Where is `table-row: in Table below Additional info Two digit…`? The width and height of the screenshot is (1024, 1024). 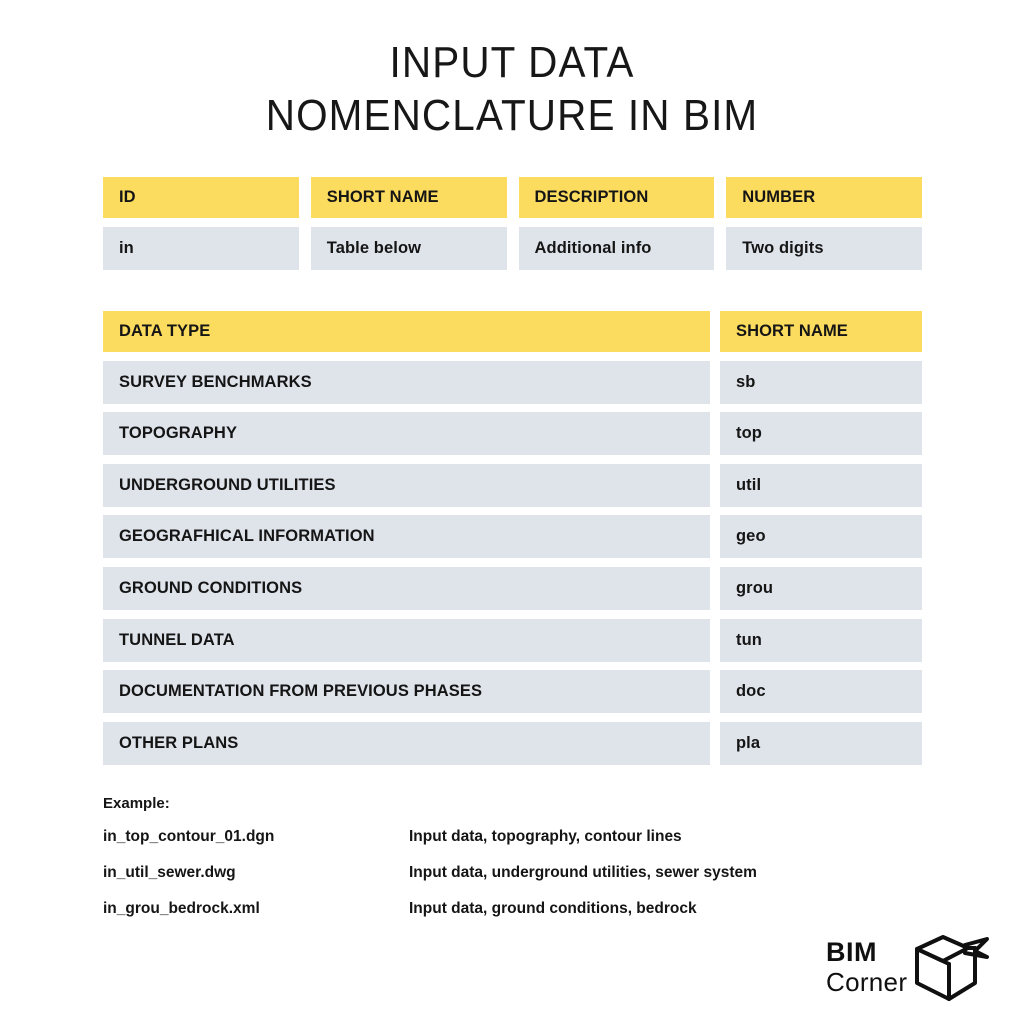 table-row: in Table below Additional info Two digit… is located at coordinates (512, 248).